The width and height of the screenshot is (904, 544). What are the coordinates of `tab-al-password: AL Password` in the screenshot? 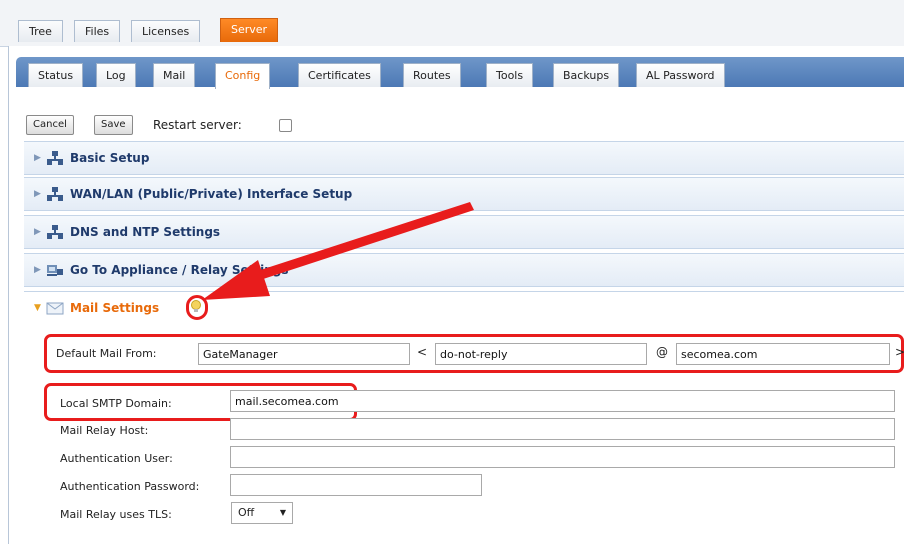 It's located at (680, 75).